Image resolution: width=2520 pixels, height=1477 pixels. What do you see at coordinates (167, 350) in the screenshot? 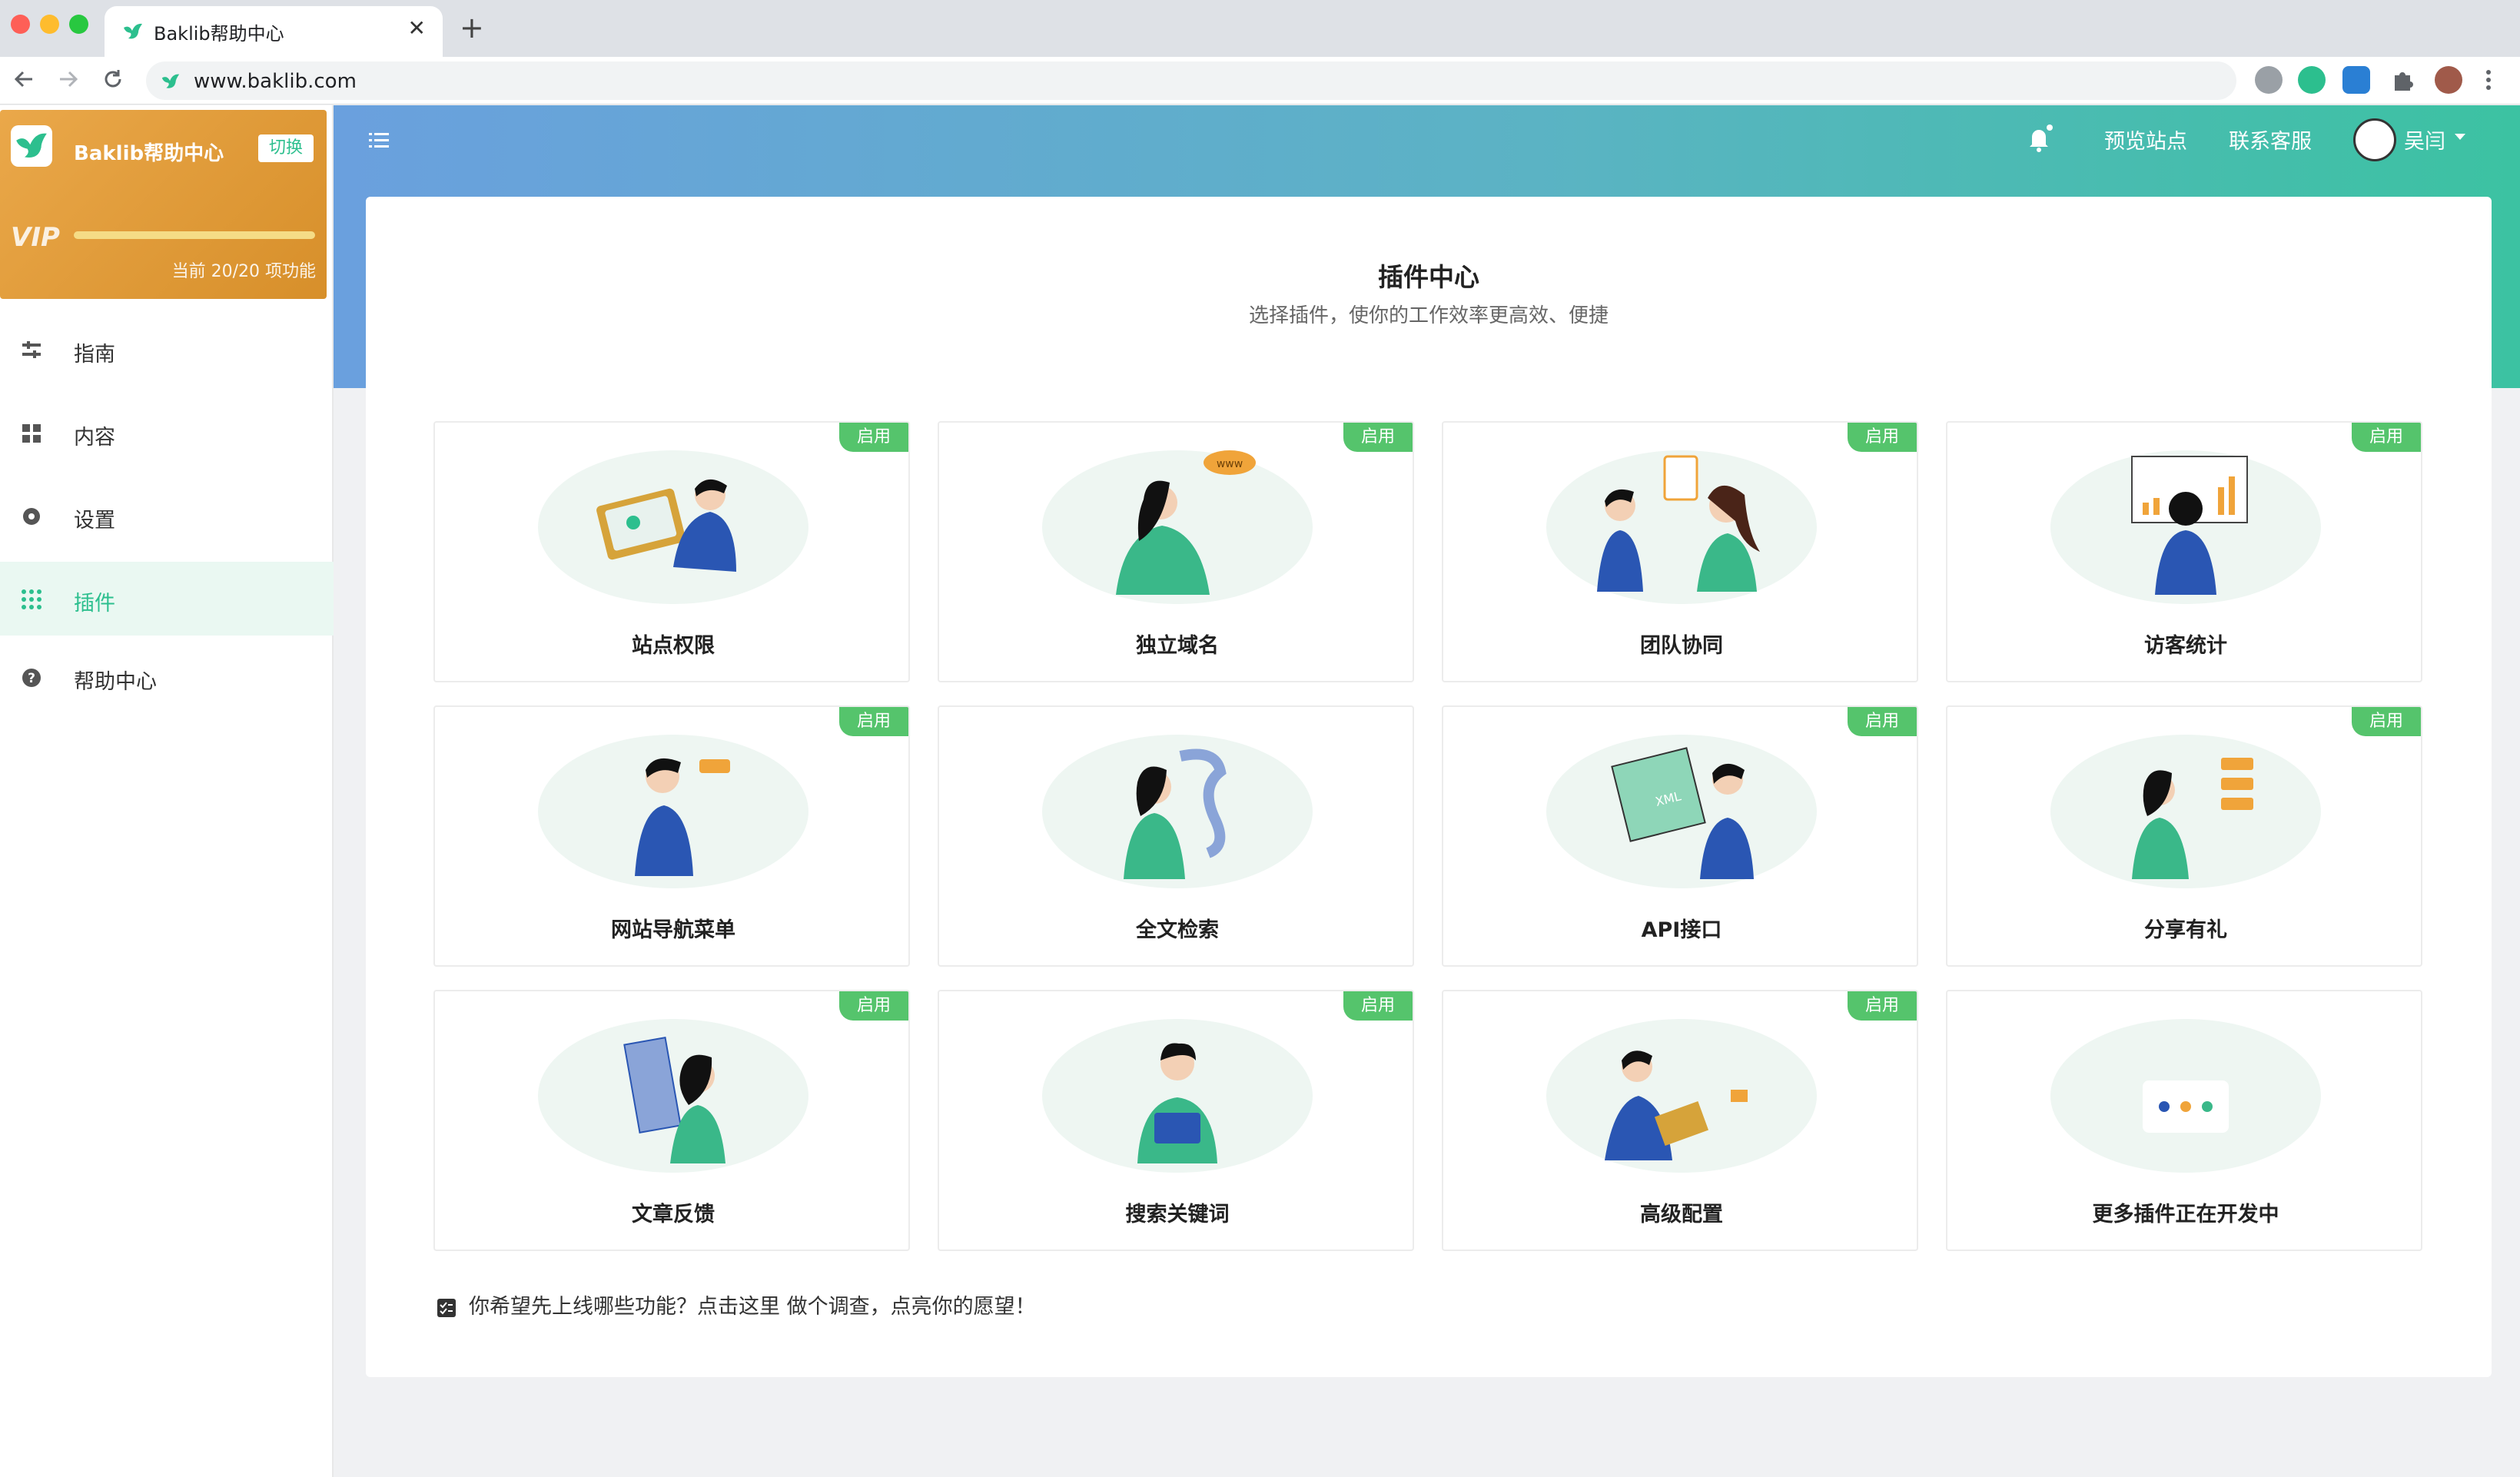
I see `sidebar-item-guide: 指南` at bounding box center [167, 350].